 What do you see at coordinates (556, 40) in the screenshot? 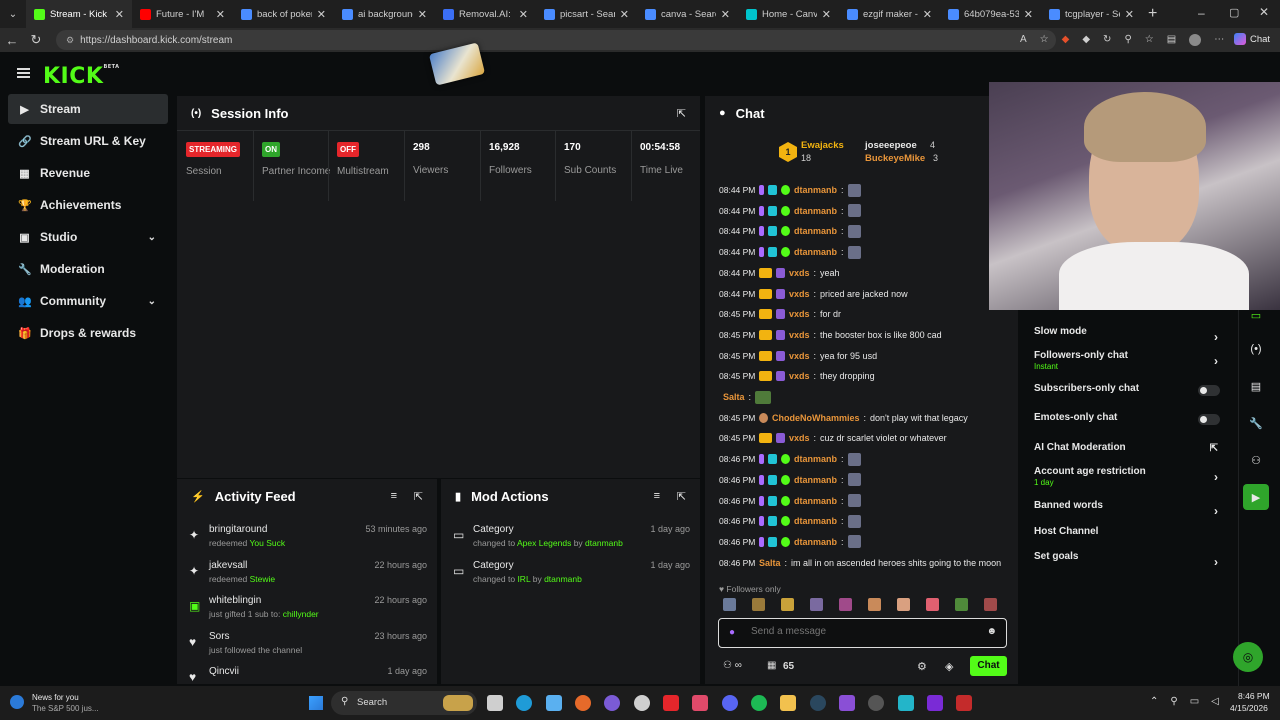
I see `url-field: ⚙ https://dashboard.kick.com/stream` at bounding box center [556, 40].